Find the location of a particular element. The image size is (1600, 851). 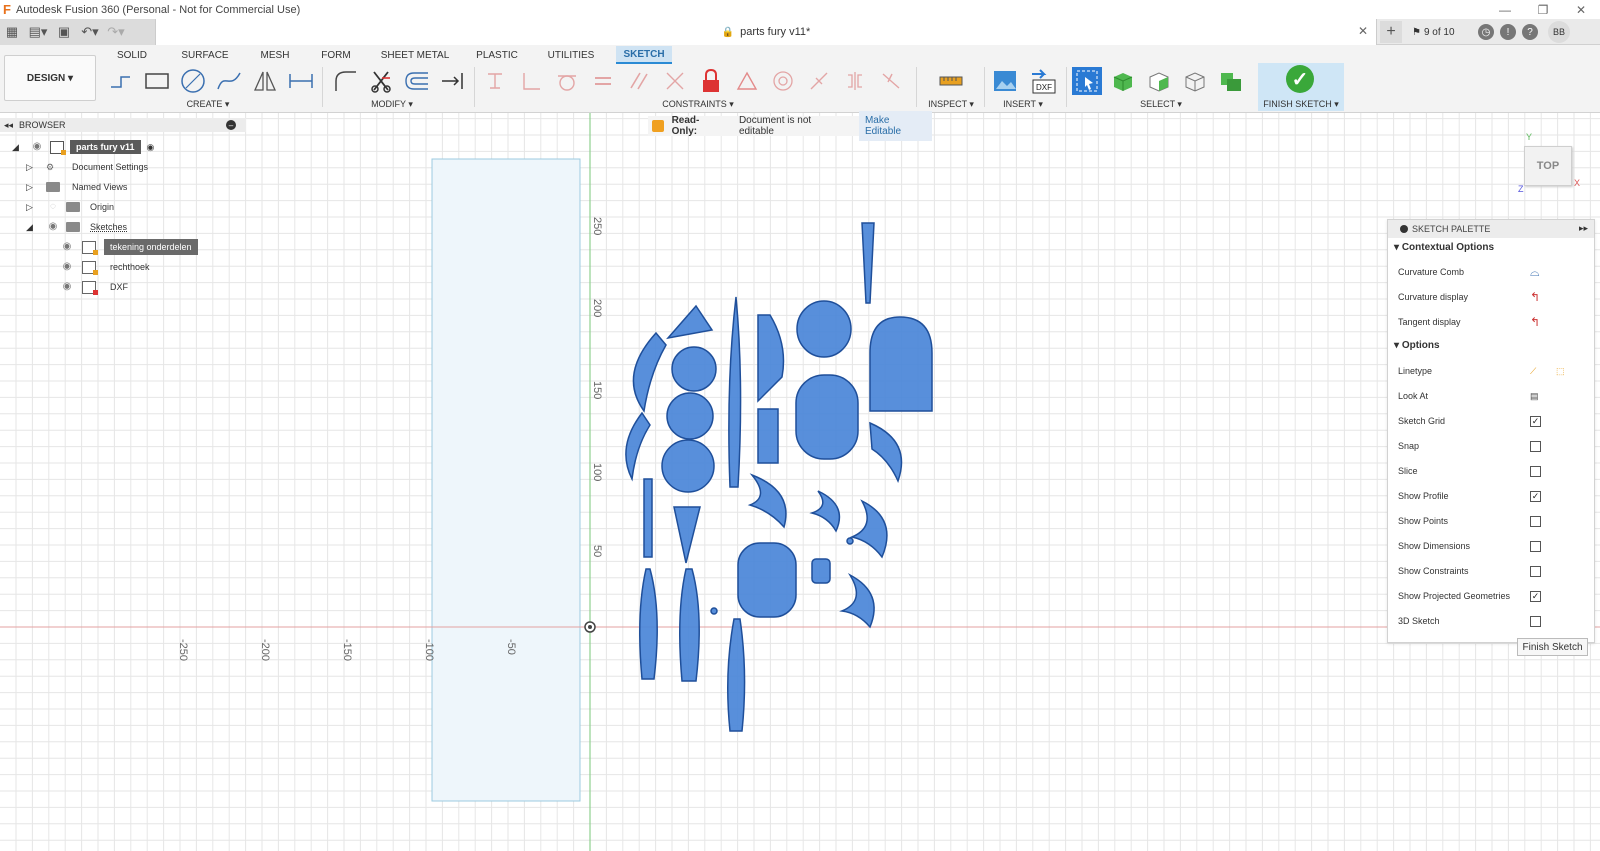

constraints-menu: CONSTRAINTS ▾ is located at coordinates (698, 104).